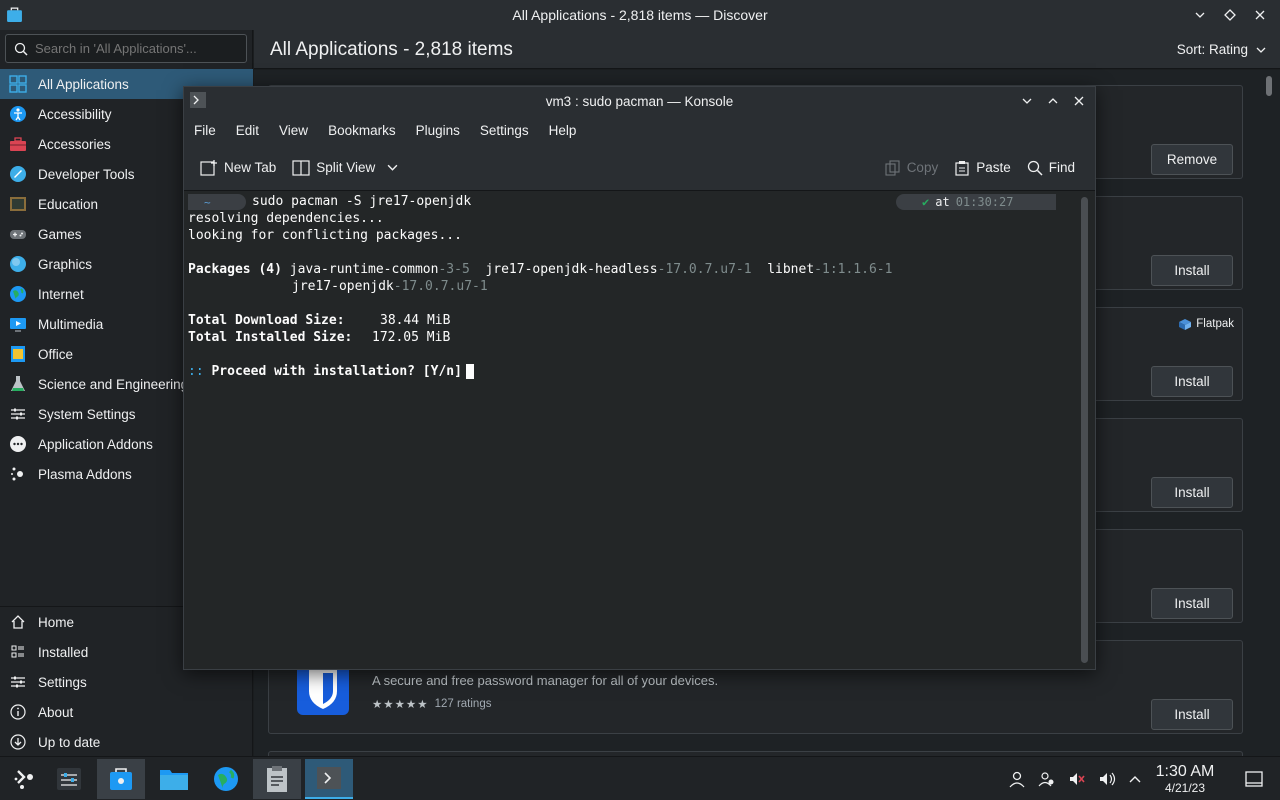 Image resolution: width=1280 pixels, height=800 pixels. Describe the element at coordinates (83, 84) in the screenshot. I see `sidebar-item-label: All Applications` at that location.